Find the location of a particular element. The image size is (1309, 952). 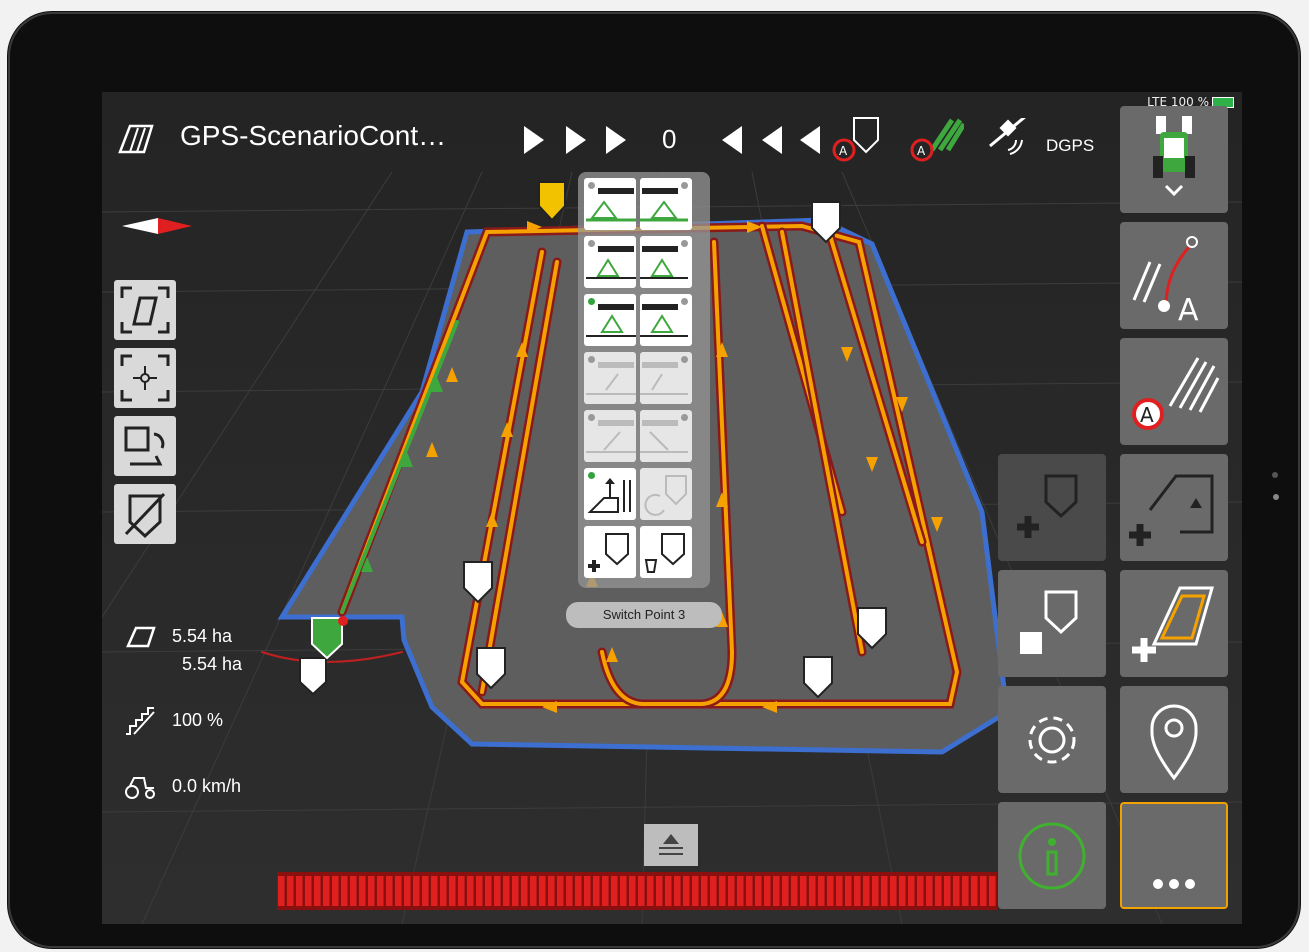

field-view-button is located at coordinates (145, 310).